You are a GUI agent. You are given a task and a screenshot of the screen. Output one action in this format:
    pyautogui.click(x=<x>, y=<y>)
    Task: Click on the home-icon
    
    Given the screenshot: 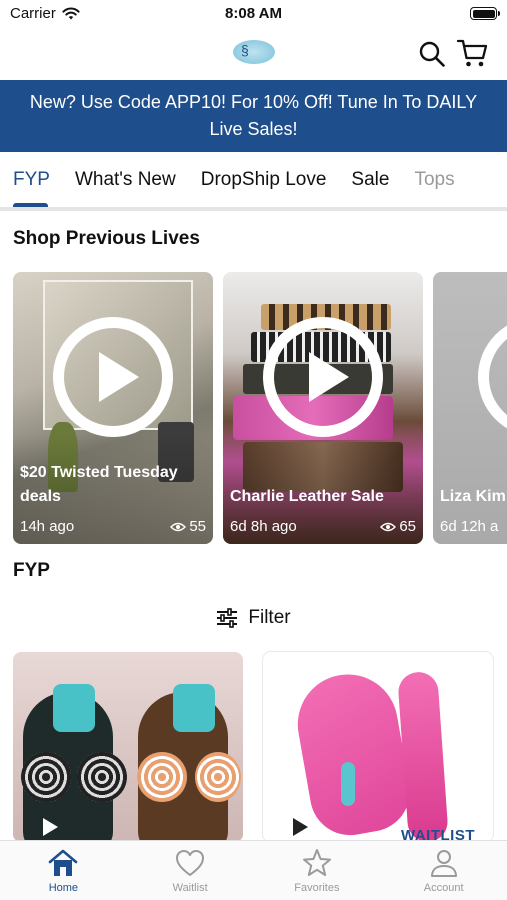 What is the action you would take?
    pyautogui.click(x=63, y=862)
    